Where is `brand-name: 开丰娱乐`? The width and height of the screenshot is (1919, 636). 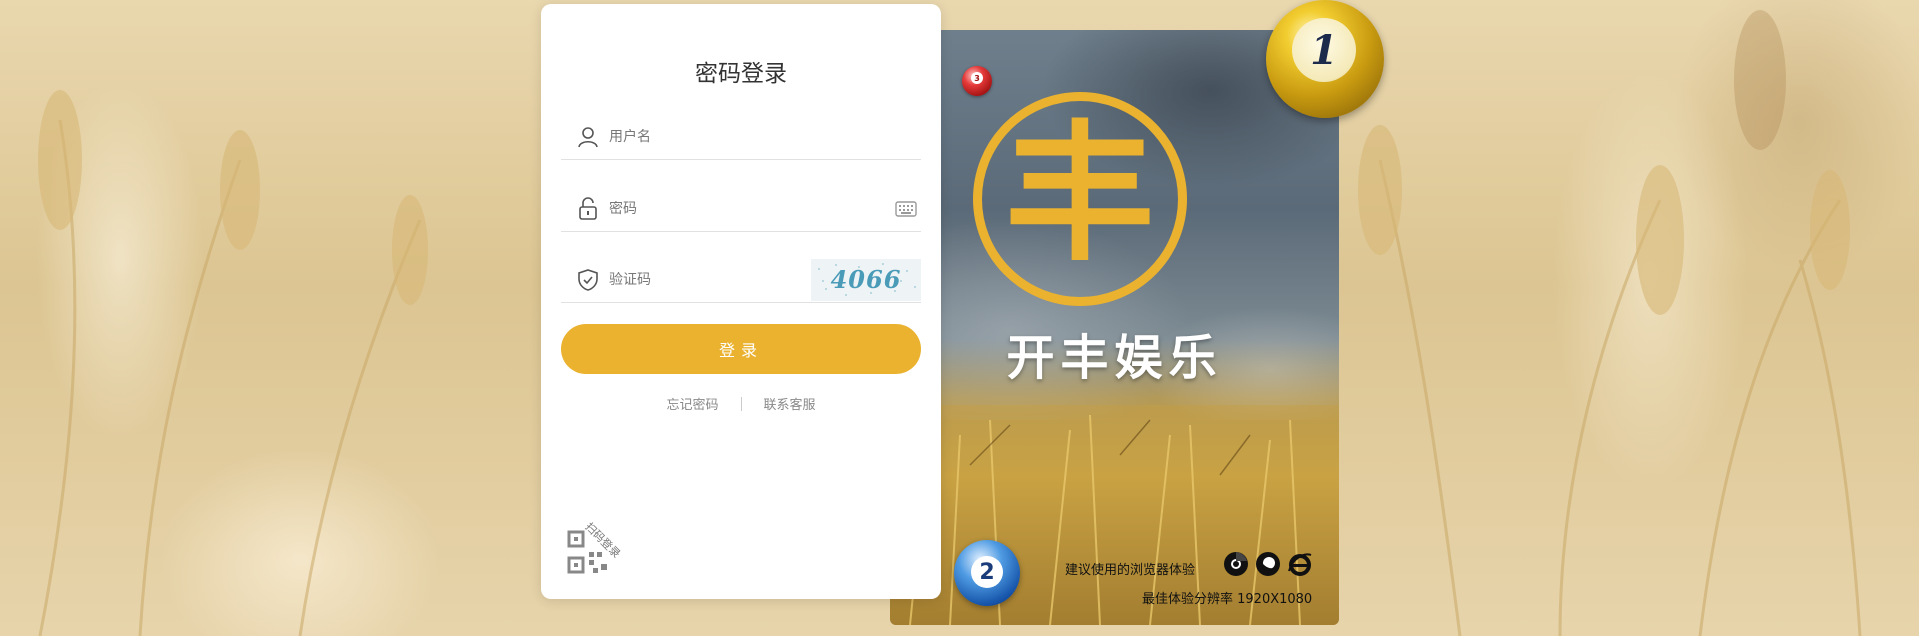 brand-name: 开丰娱乐 is located at coordinates (1114, 358).